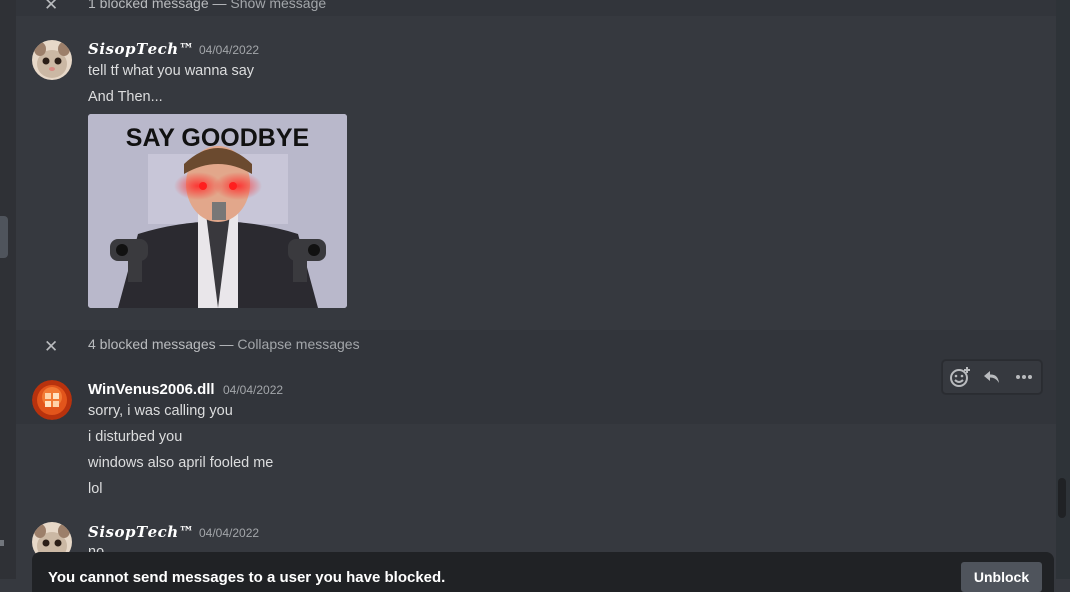 Image resolution: width=1070 pixels, height=592 pixels. Describe the element at coordinates (171, 71) in the screenshot. I see `message-text: tell tf what you wanna say` at that location.